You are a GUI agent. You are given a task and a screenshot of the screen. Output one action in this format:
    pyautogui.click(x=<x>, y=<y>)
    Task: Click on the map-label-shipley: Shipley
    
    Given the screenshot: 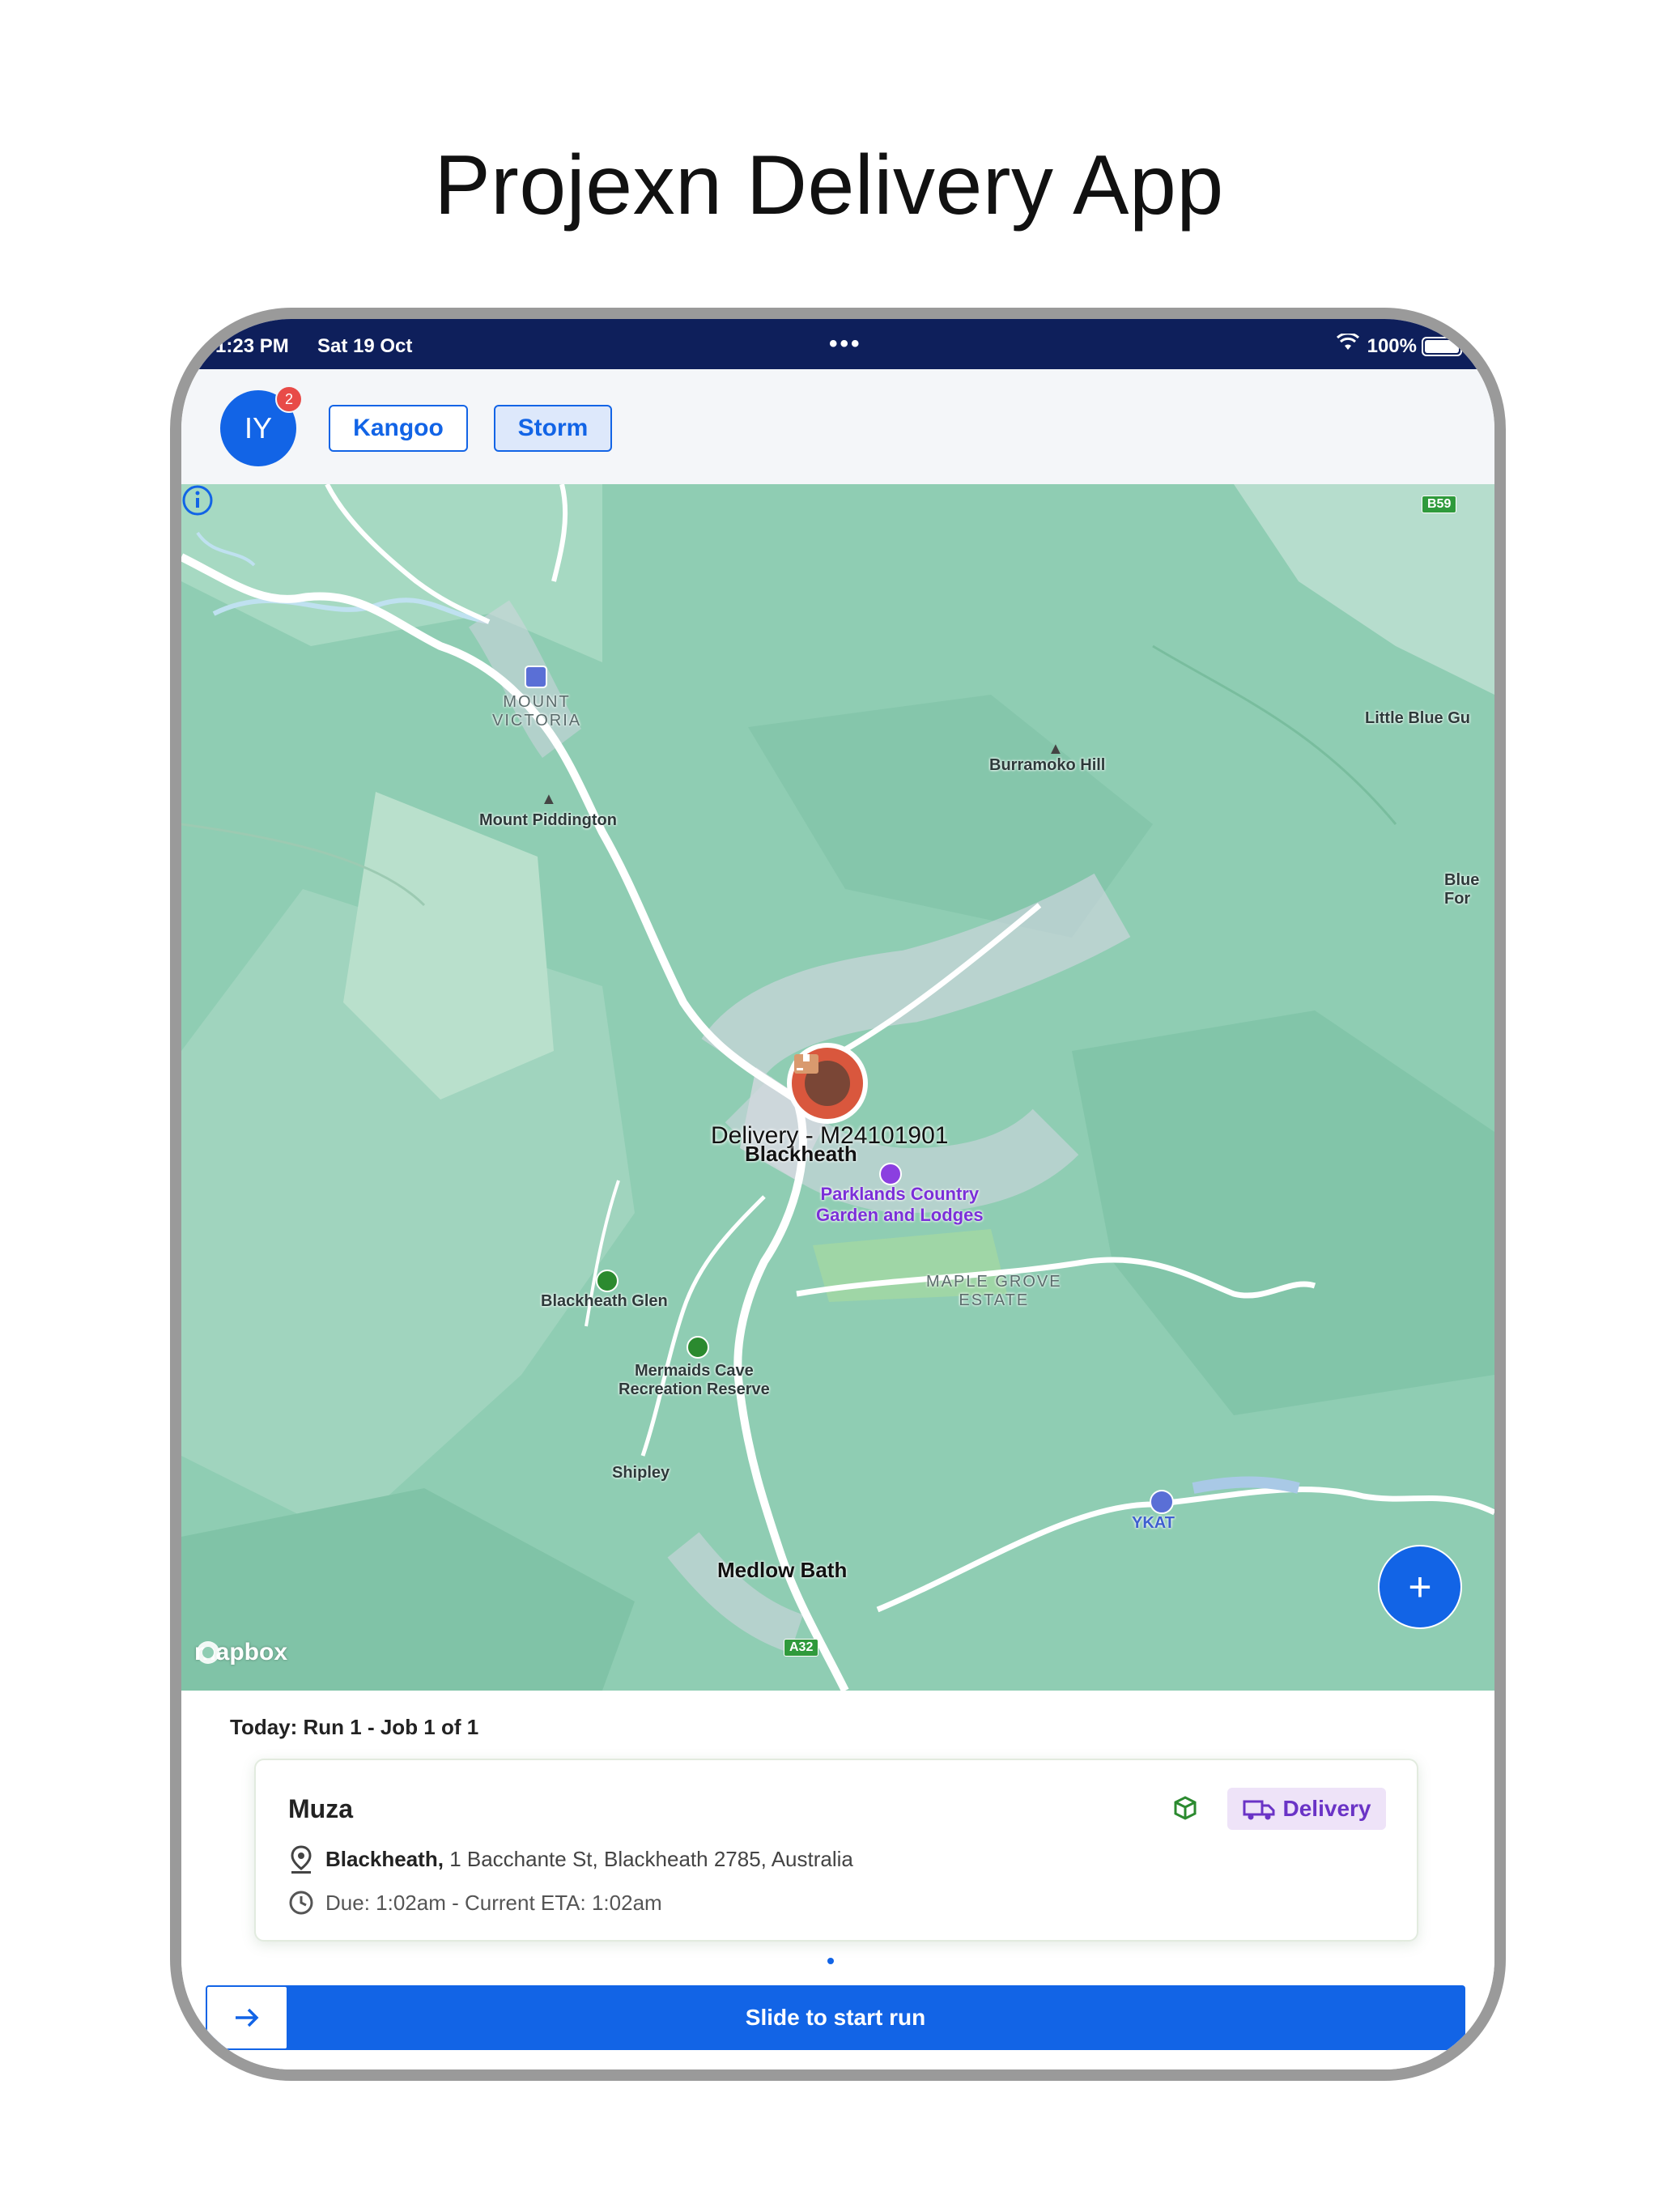 What is the action you would take?
    pyautogui.click(x=641, y=1473)
    